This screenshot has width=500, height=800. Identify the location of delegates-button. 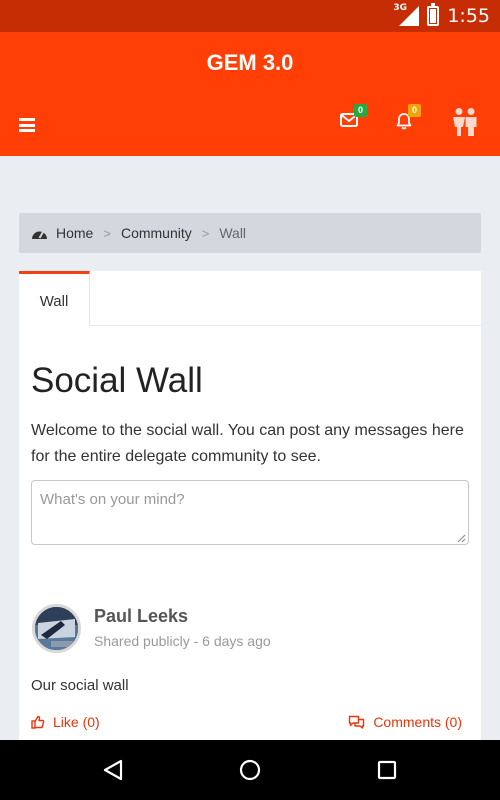
(465, 124).